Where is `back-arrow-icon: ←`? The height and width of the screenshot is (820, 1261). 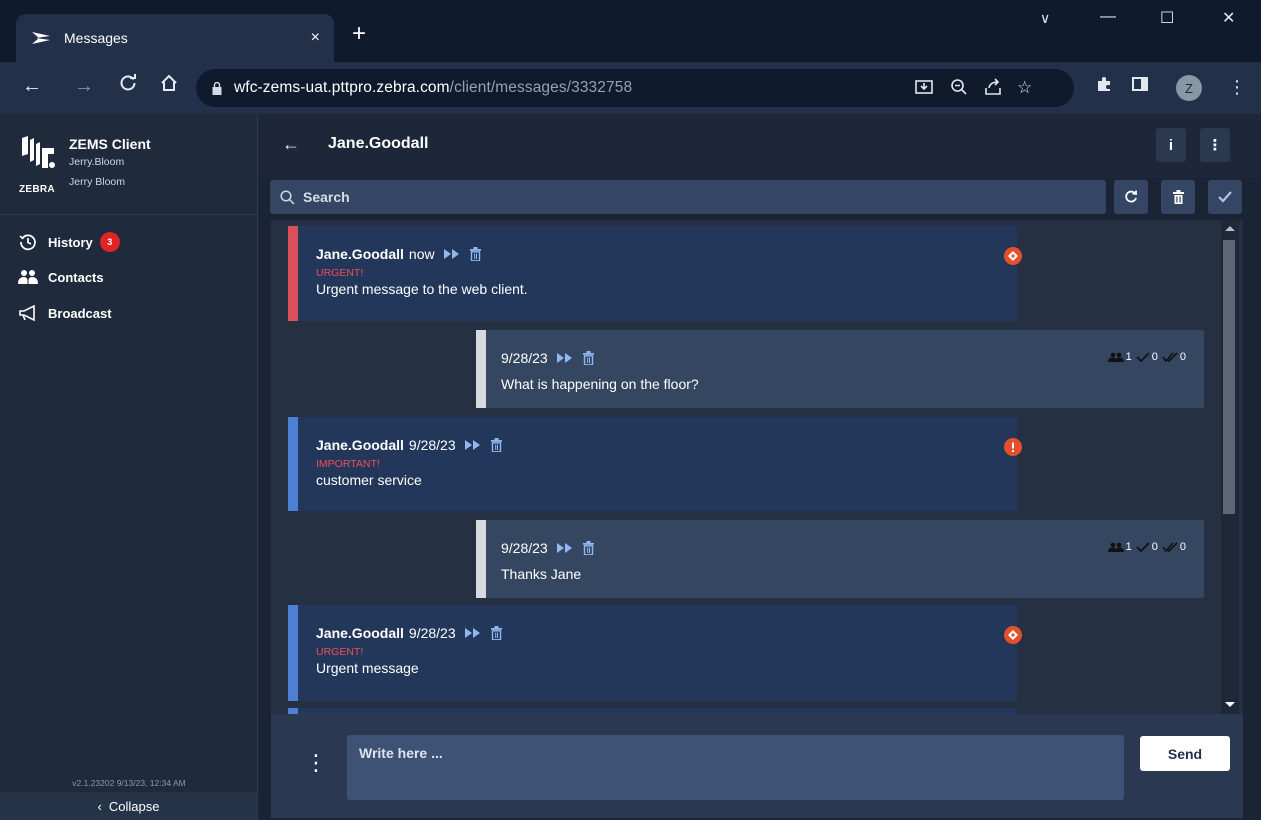
back-arrow-icon: ← is located at coordinates (291, 144).